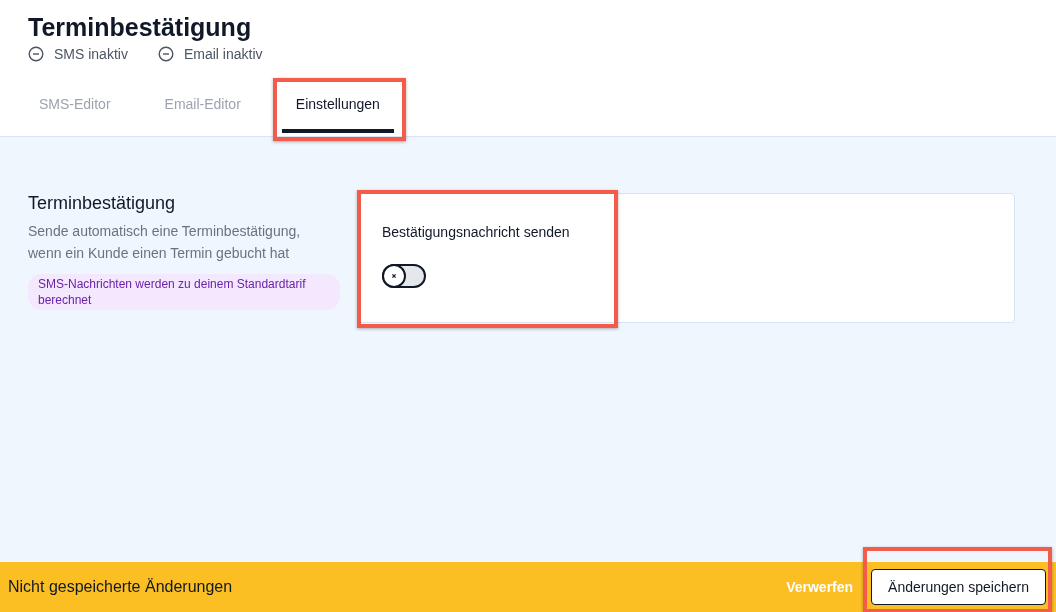  What do you see at coordinates (337, 110) in the screenshot?
I see `tab: Einstellungen` at bounding box center [337, 110].